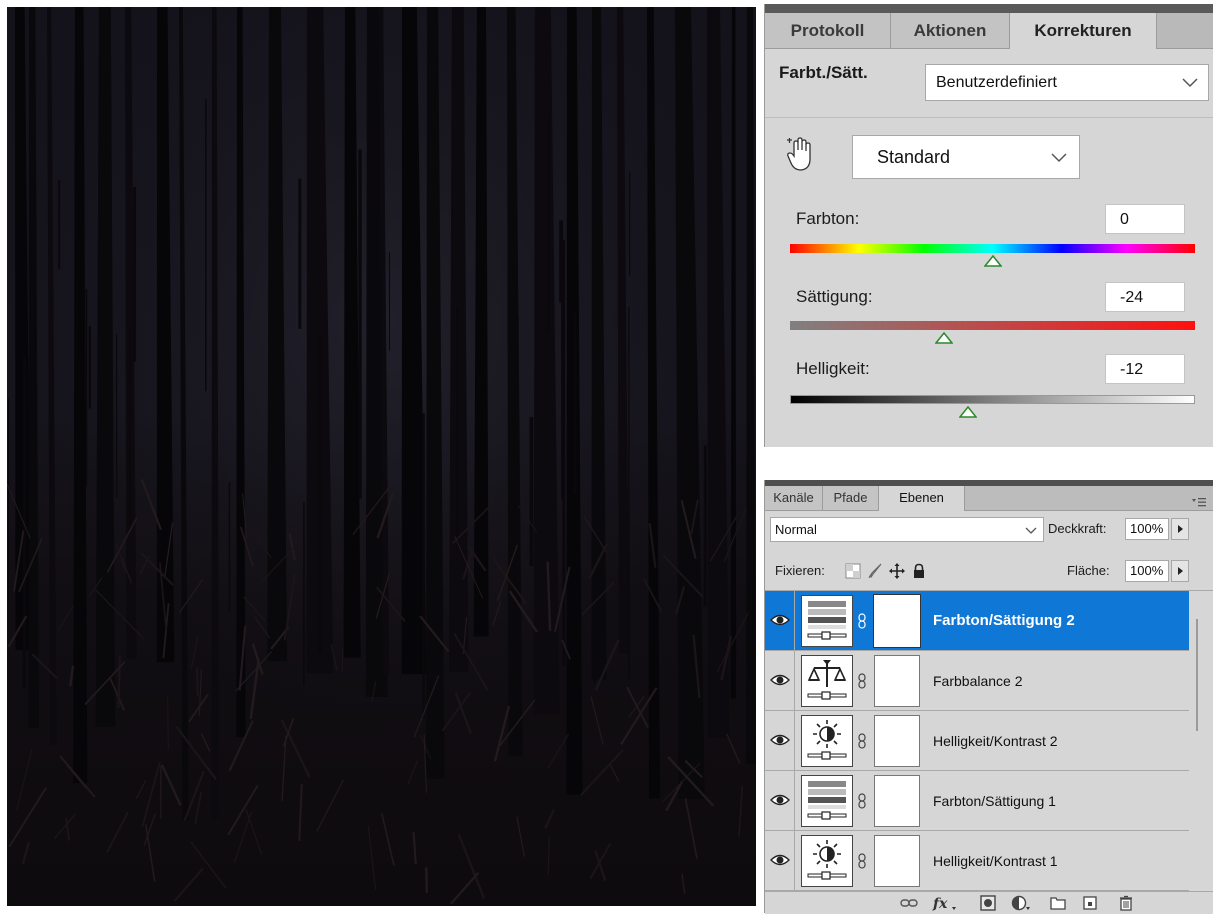 The image size is (1213, 914). What do you see at coordinates (922, 498) in the screenshot?
I see `tab-ebenen: Ebenen` at bounding box center [922, 498].